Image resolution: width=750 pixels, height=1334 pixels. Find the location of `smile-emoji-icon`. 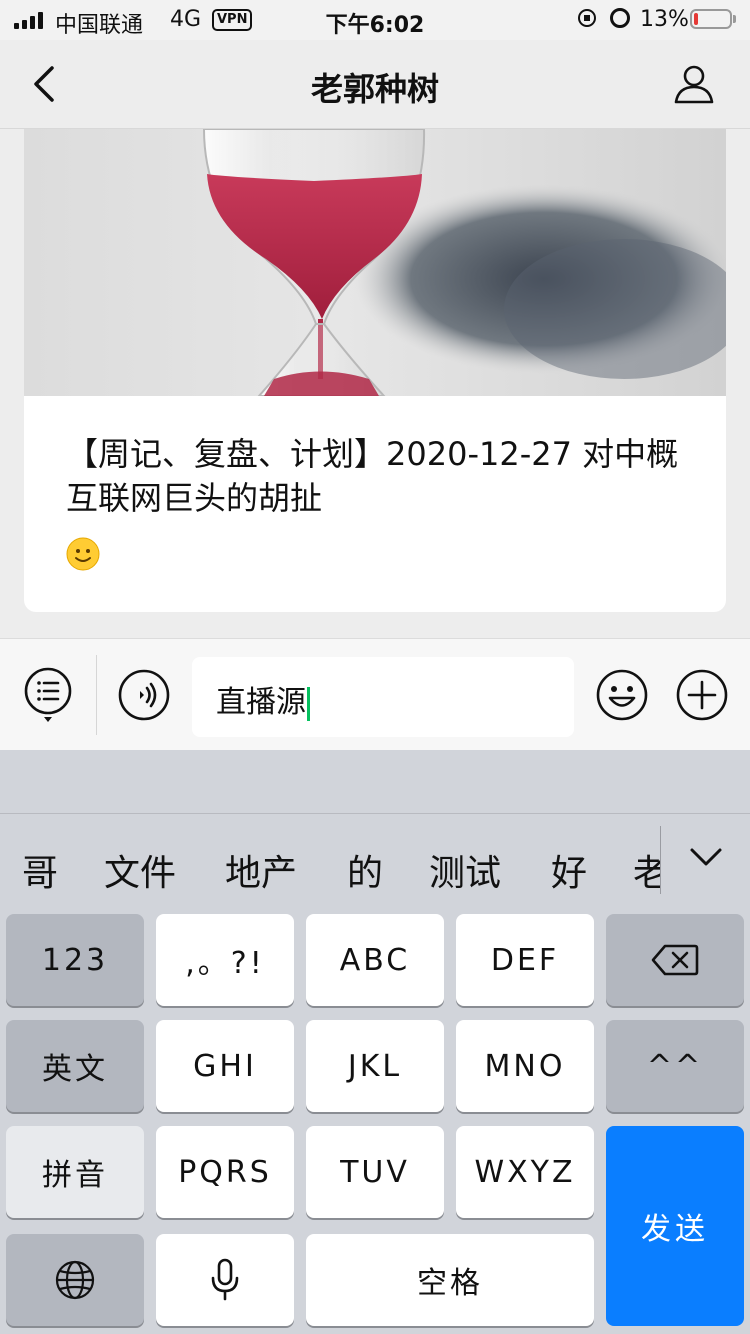

smile-emoji-icon is located at coordinates (83, 554).